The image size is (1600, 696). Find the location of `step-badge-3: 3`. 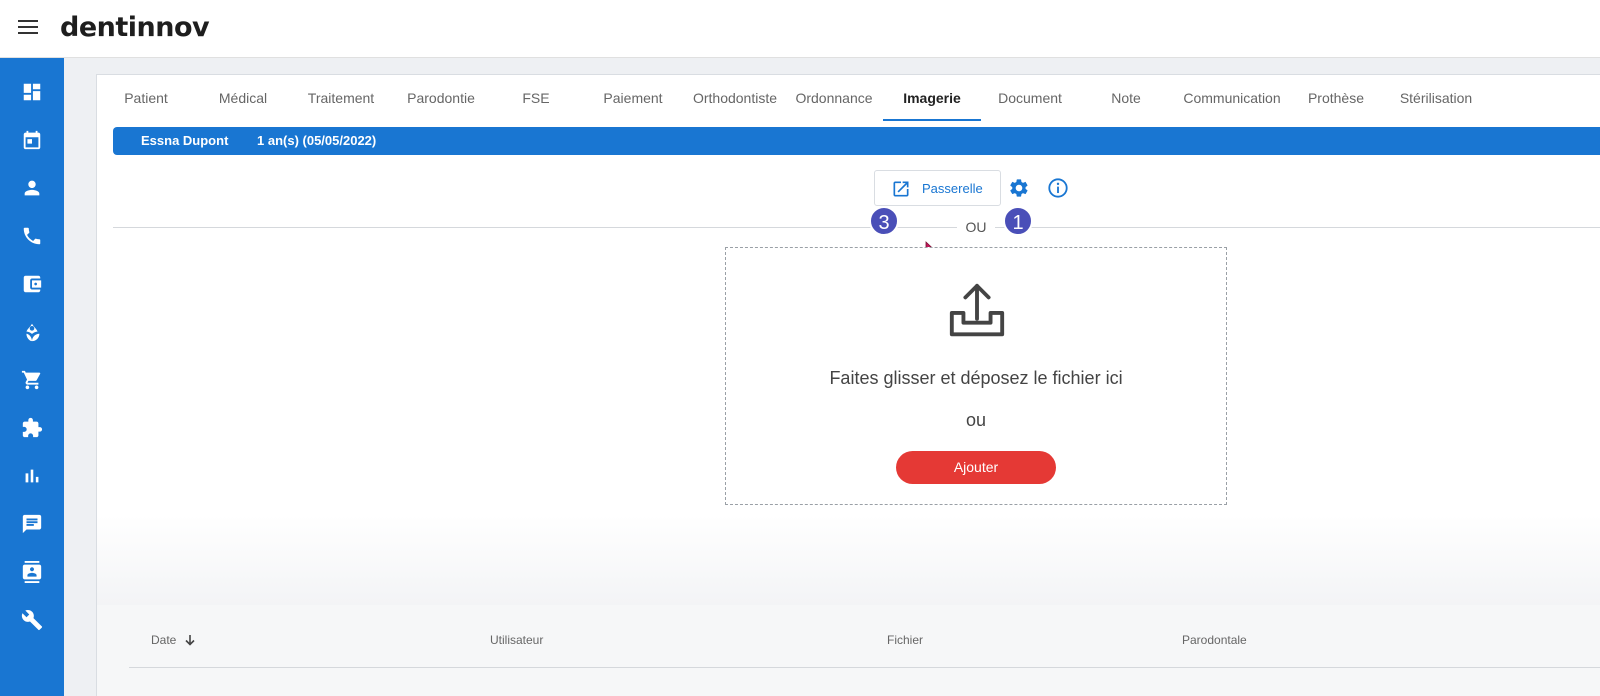

step-badge-3: 3 is located at coordinates (884, 221).